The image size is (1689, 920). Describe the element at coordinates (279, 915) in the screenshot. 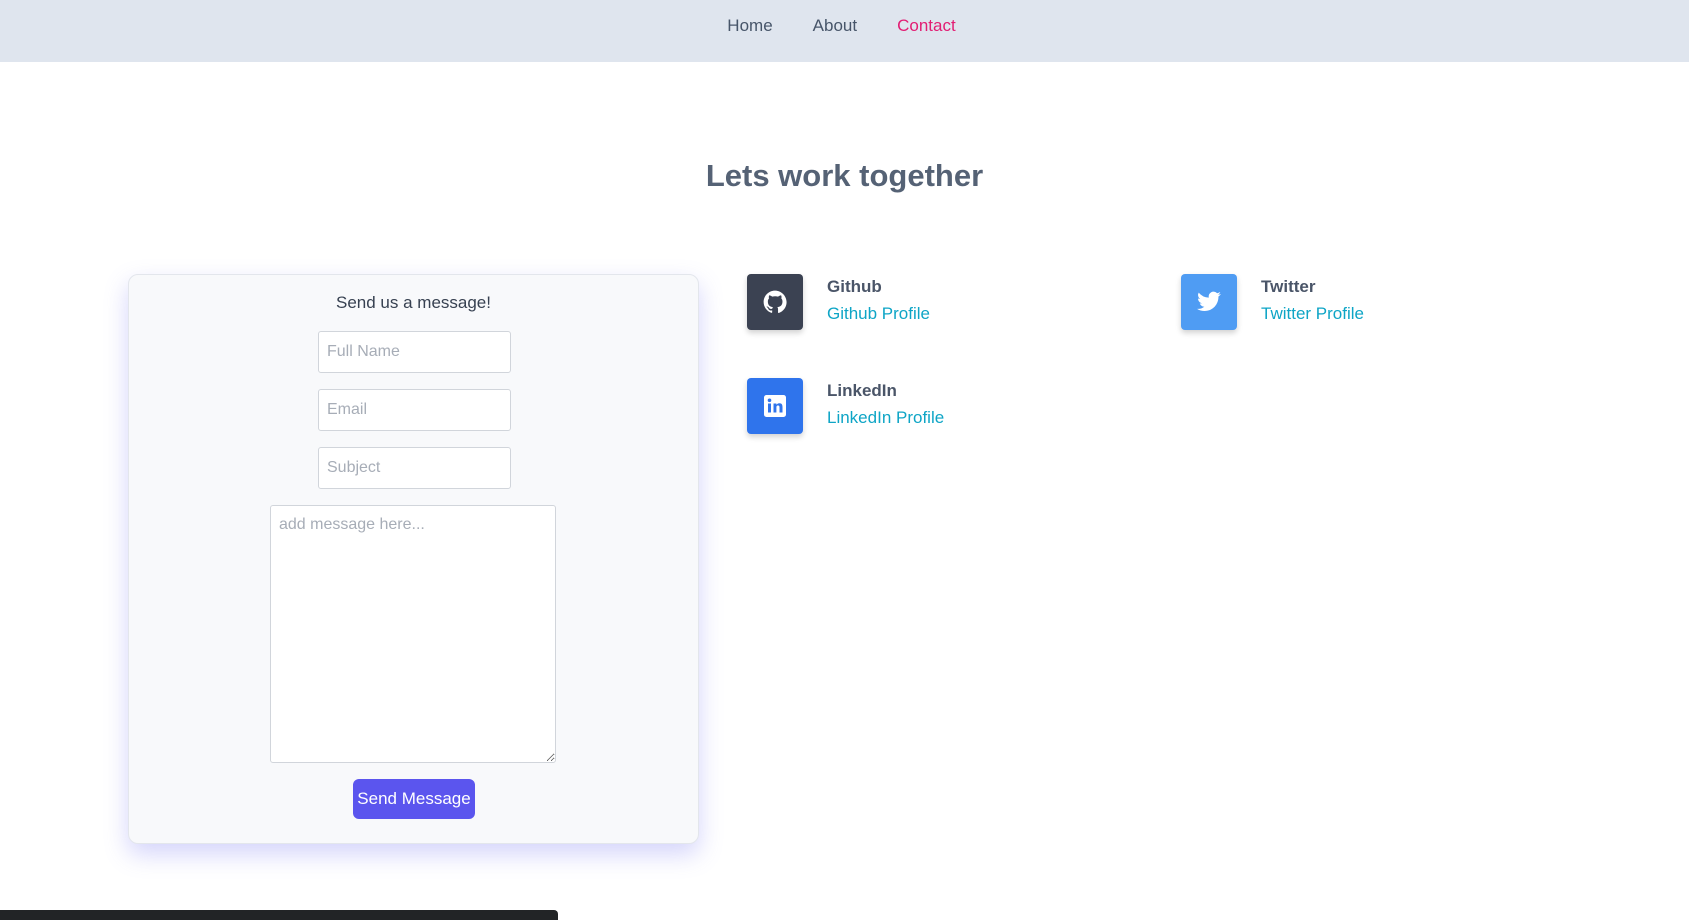

I see `browser-status-bar` at that location.